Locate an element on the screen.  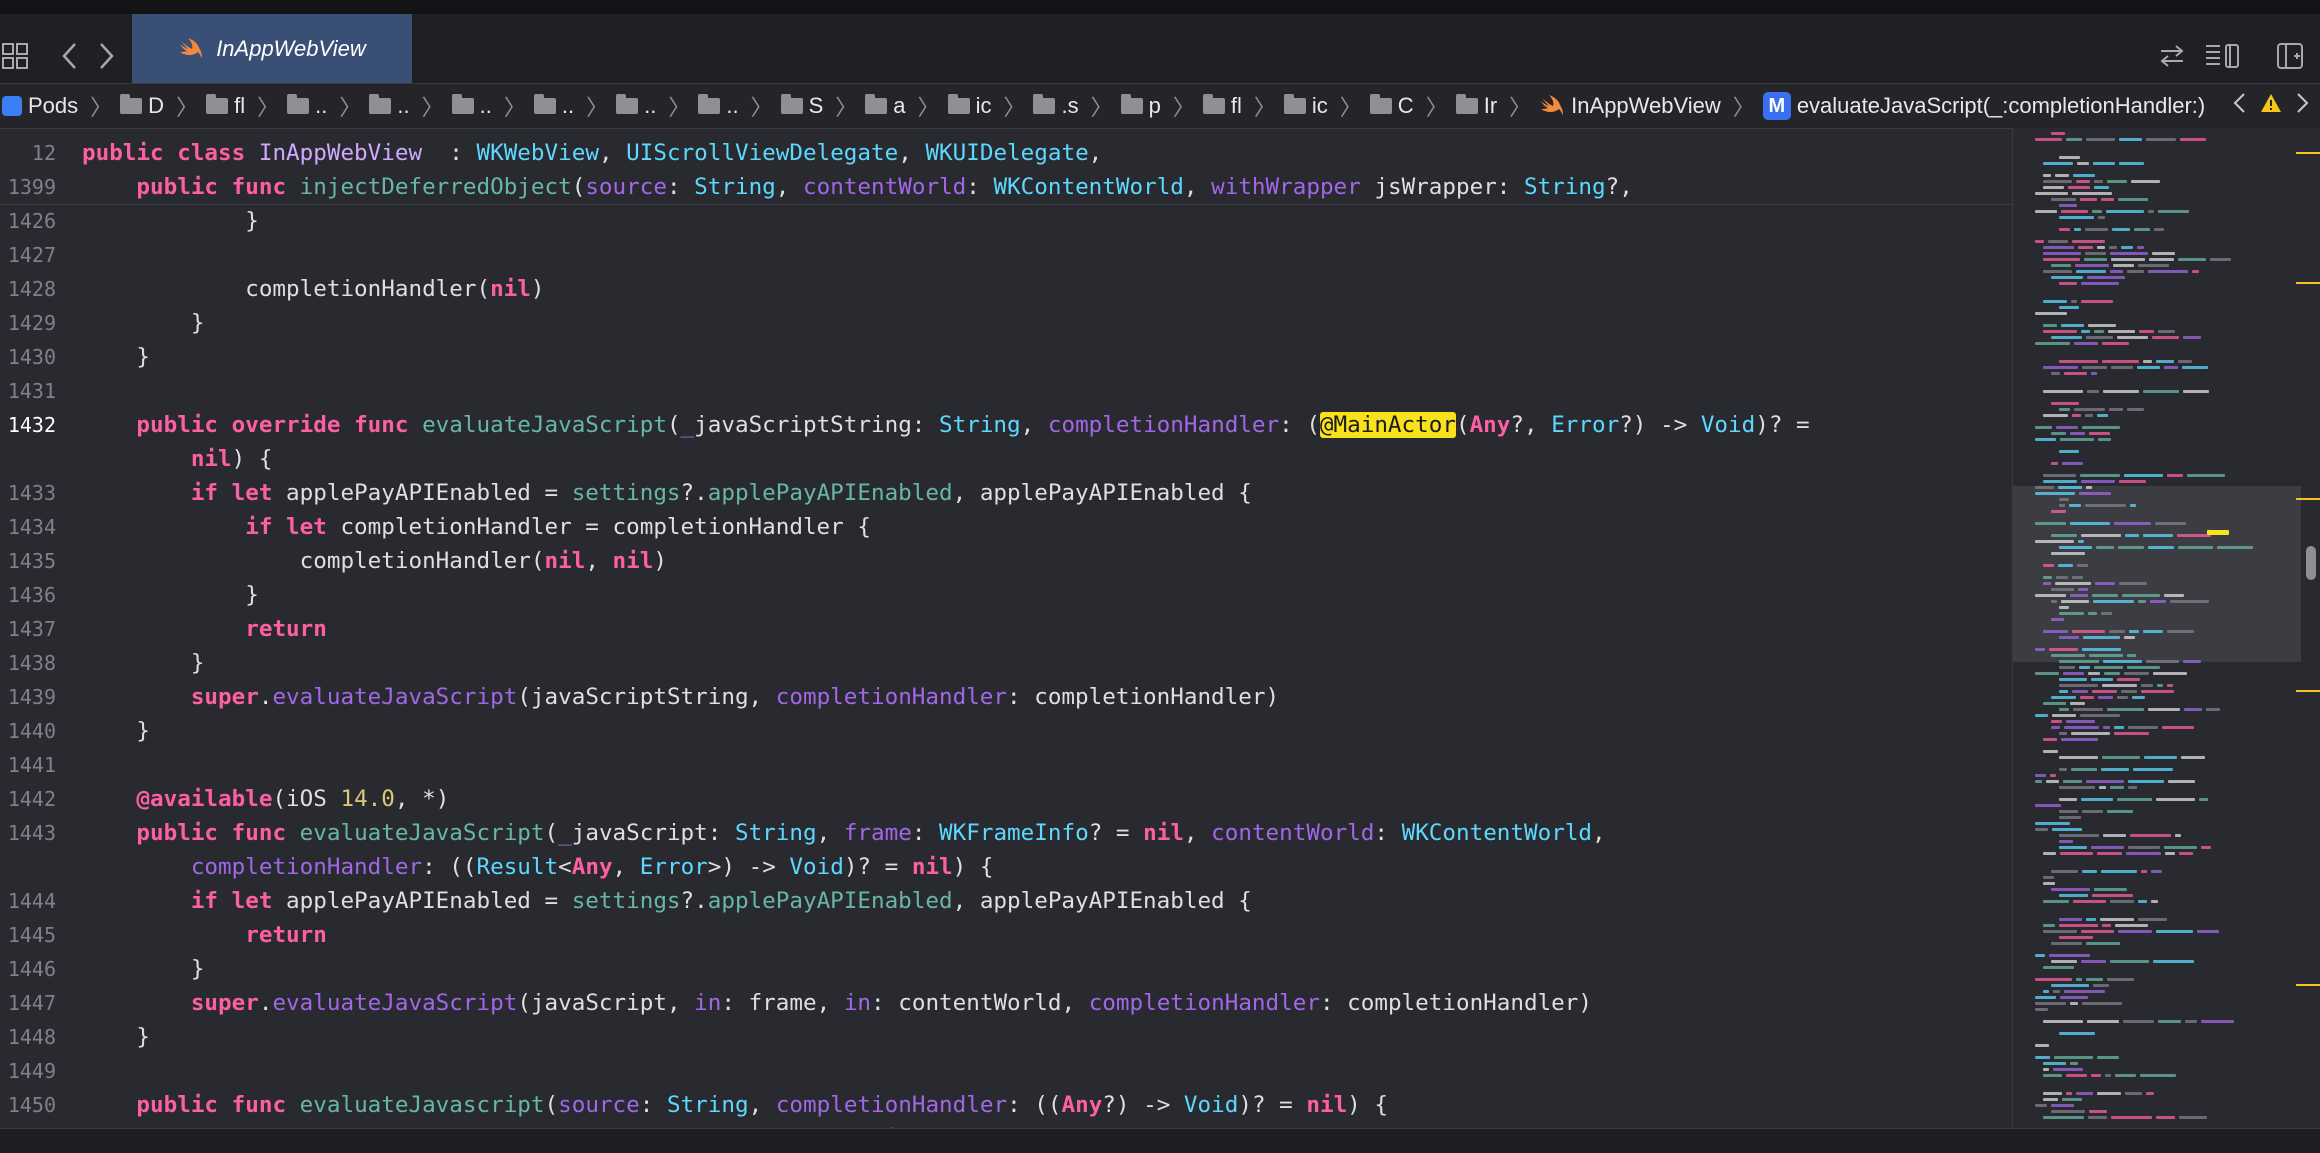
code-line: 1446 } is located at coordinates (1006, 969).